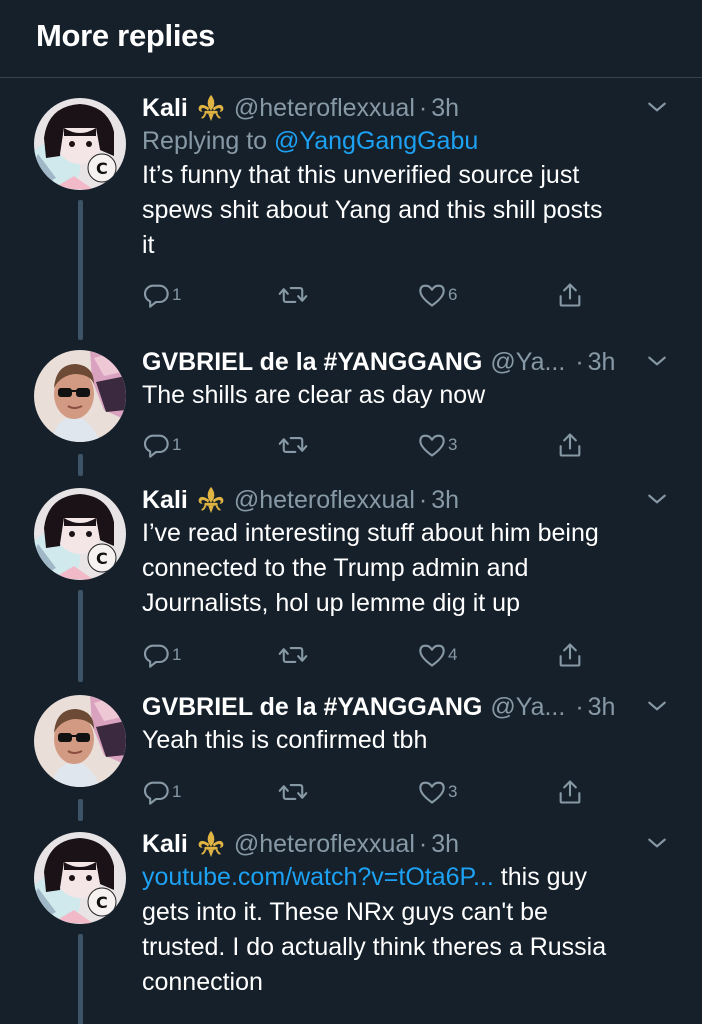 This screenshot has height=1024, width=702. Describe the element at coordinates (285, 740) in the screenshot. I see `text-line: Yeah this is confirmed tbh` at that location.